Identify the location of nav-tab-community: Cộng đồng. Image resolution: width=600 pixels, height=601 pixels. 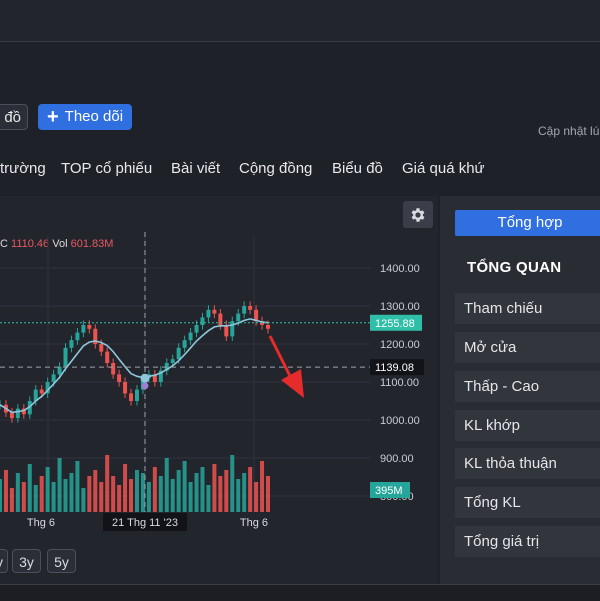
(275, 168).